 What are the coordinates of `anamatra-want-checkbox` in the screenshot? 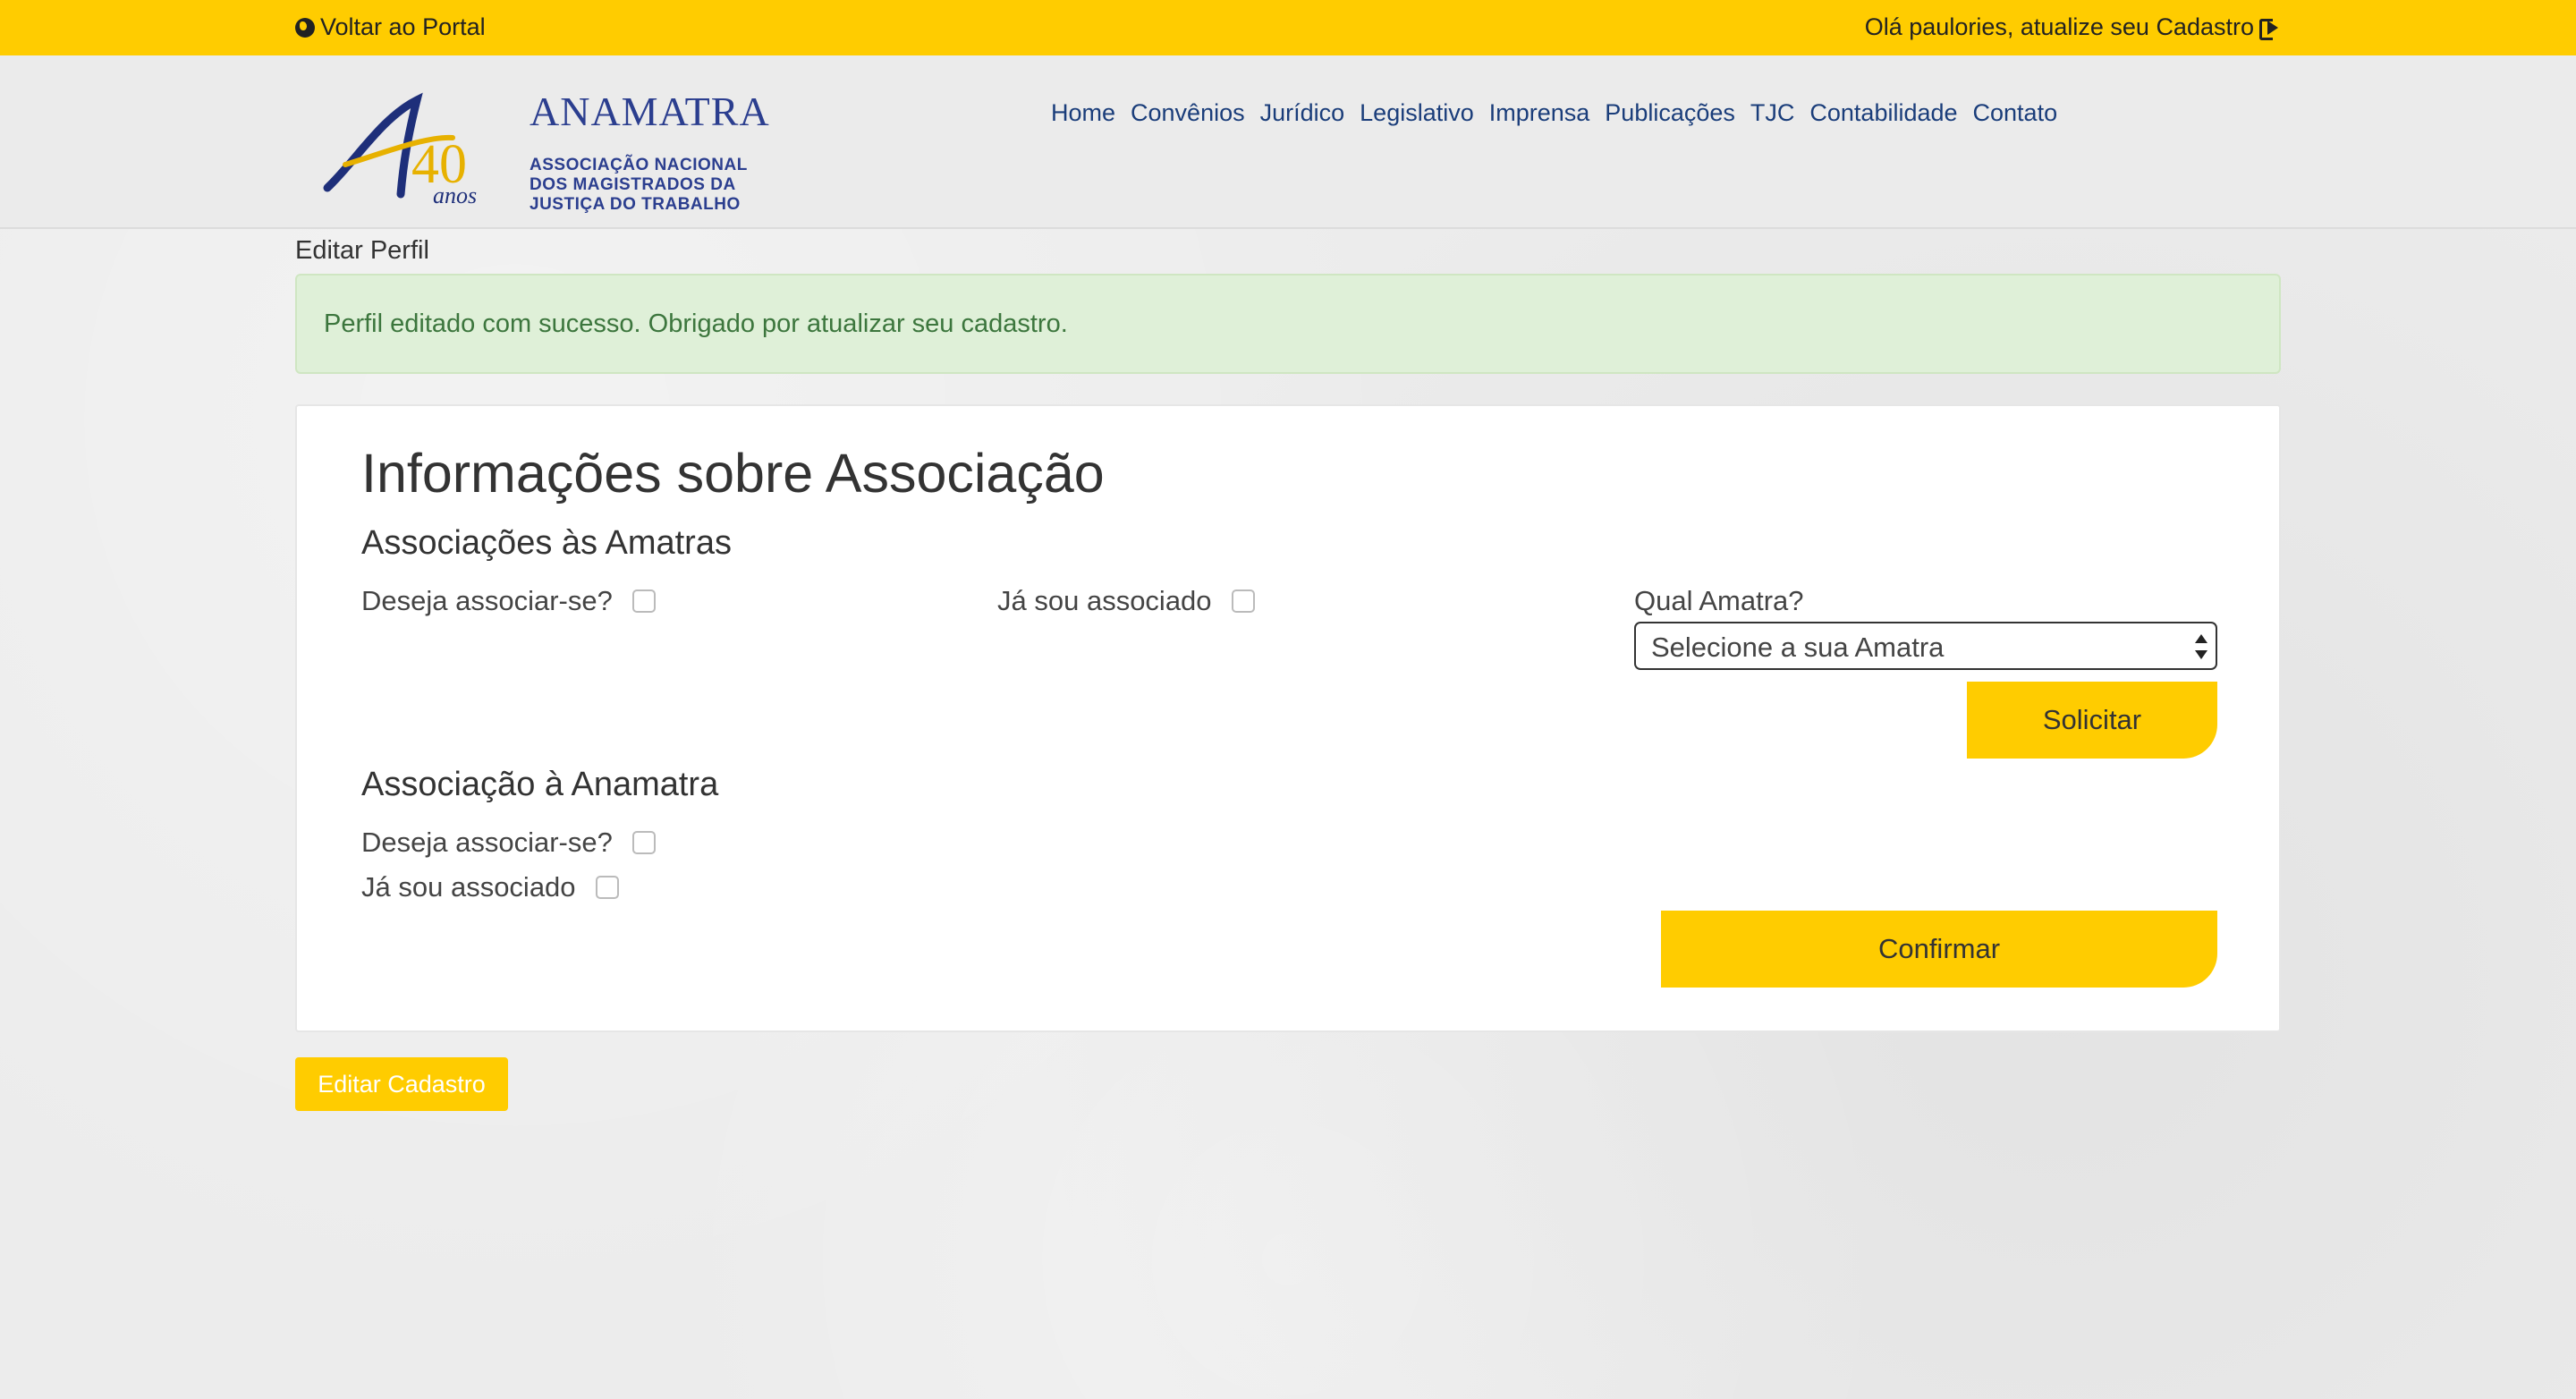 It's located at (643, 842).